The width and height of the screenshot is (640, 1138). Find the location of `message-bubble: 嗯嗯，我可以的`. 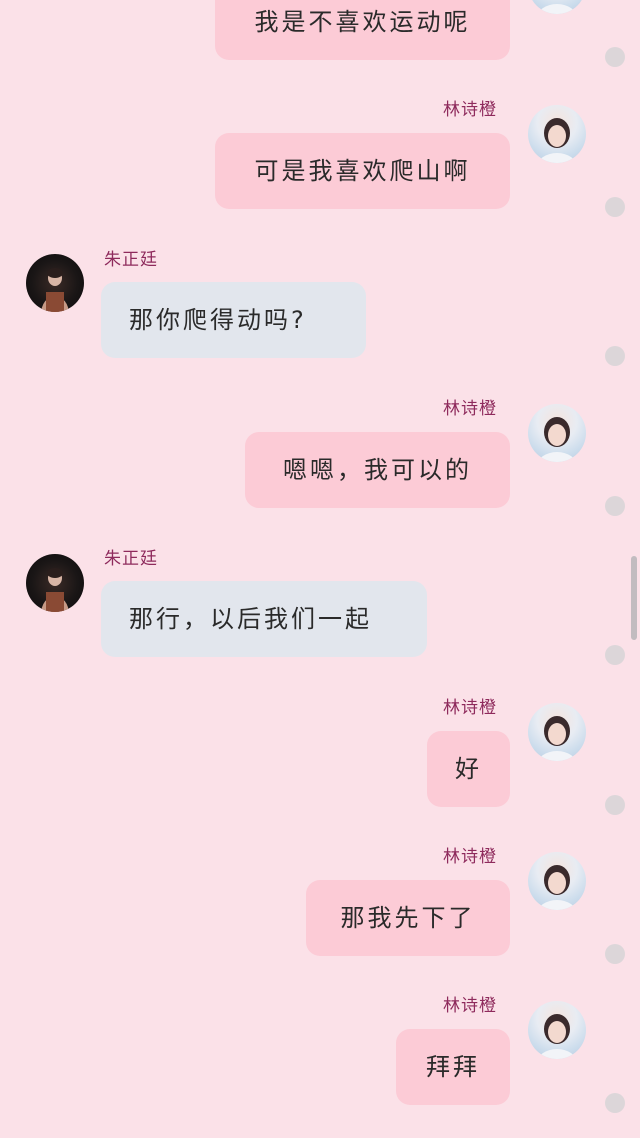

message-bubble: 嗯嗯，我可以的 is located at coordinates (377, 470).